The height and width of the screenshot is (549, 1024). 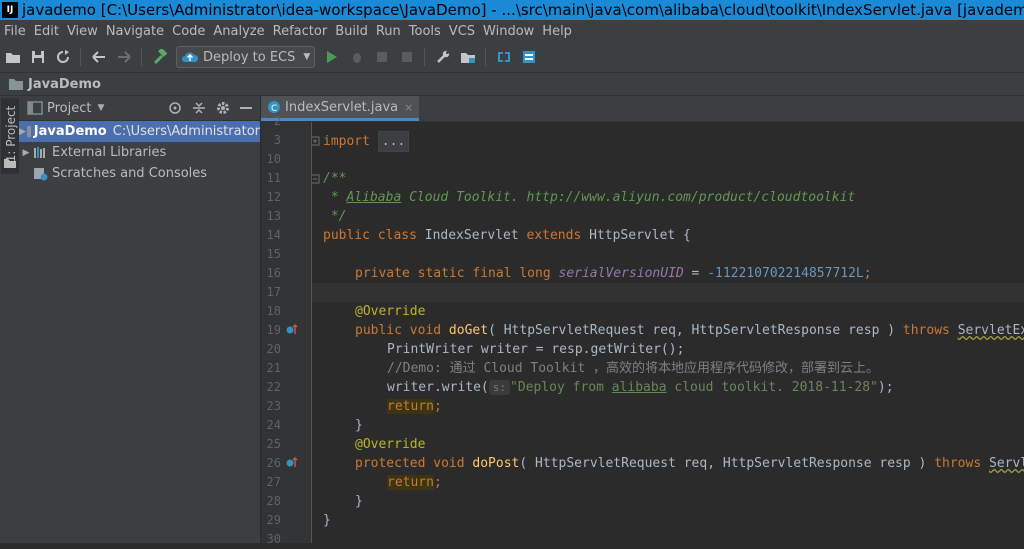 What do you see at coordinates (141, 57) in the screenshot?
I see `toolbar-separator` at bounding box center [141, 57].